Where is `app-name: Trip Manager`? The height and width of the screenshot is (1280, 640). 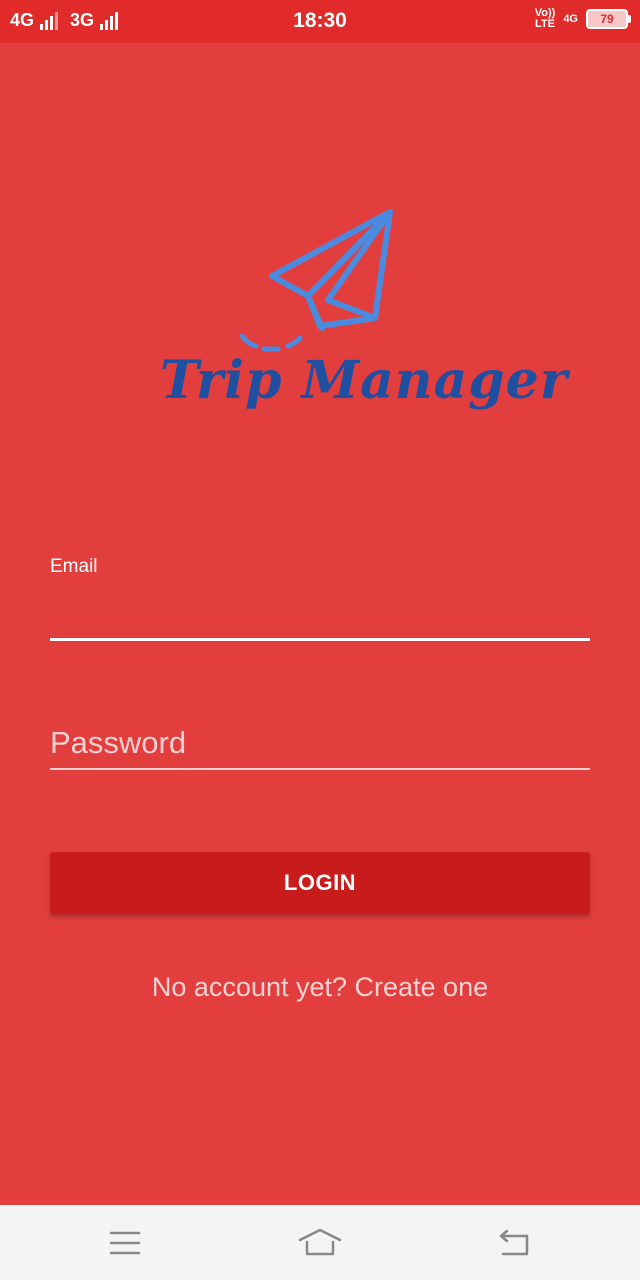 app-name: Trip Manager is located at coordinates (364, 380).